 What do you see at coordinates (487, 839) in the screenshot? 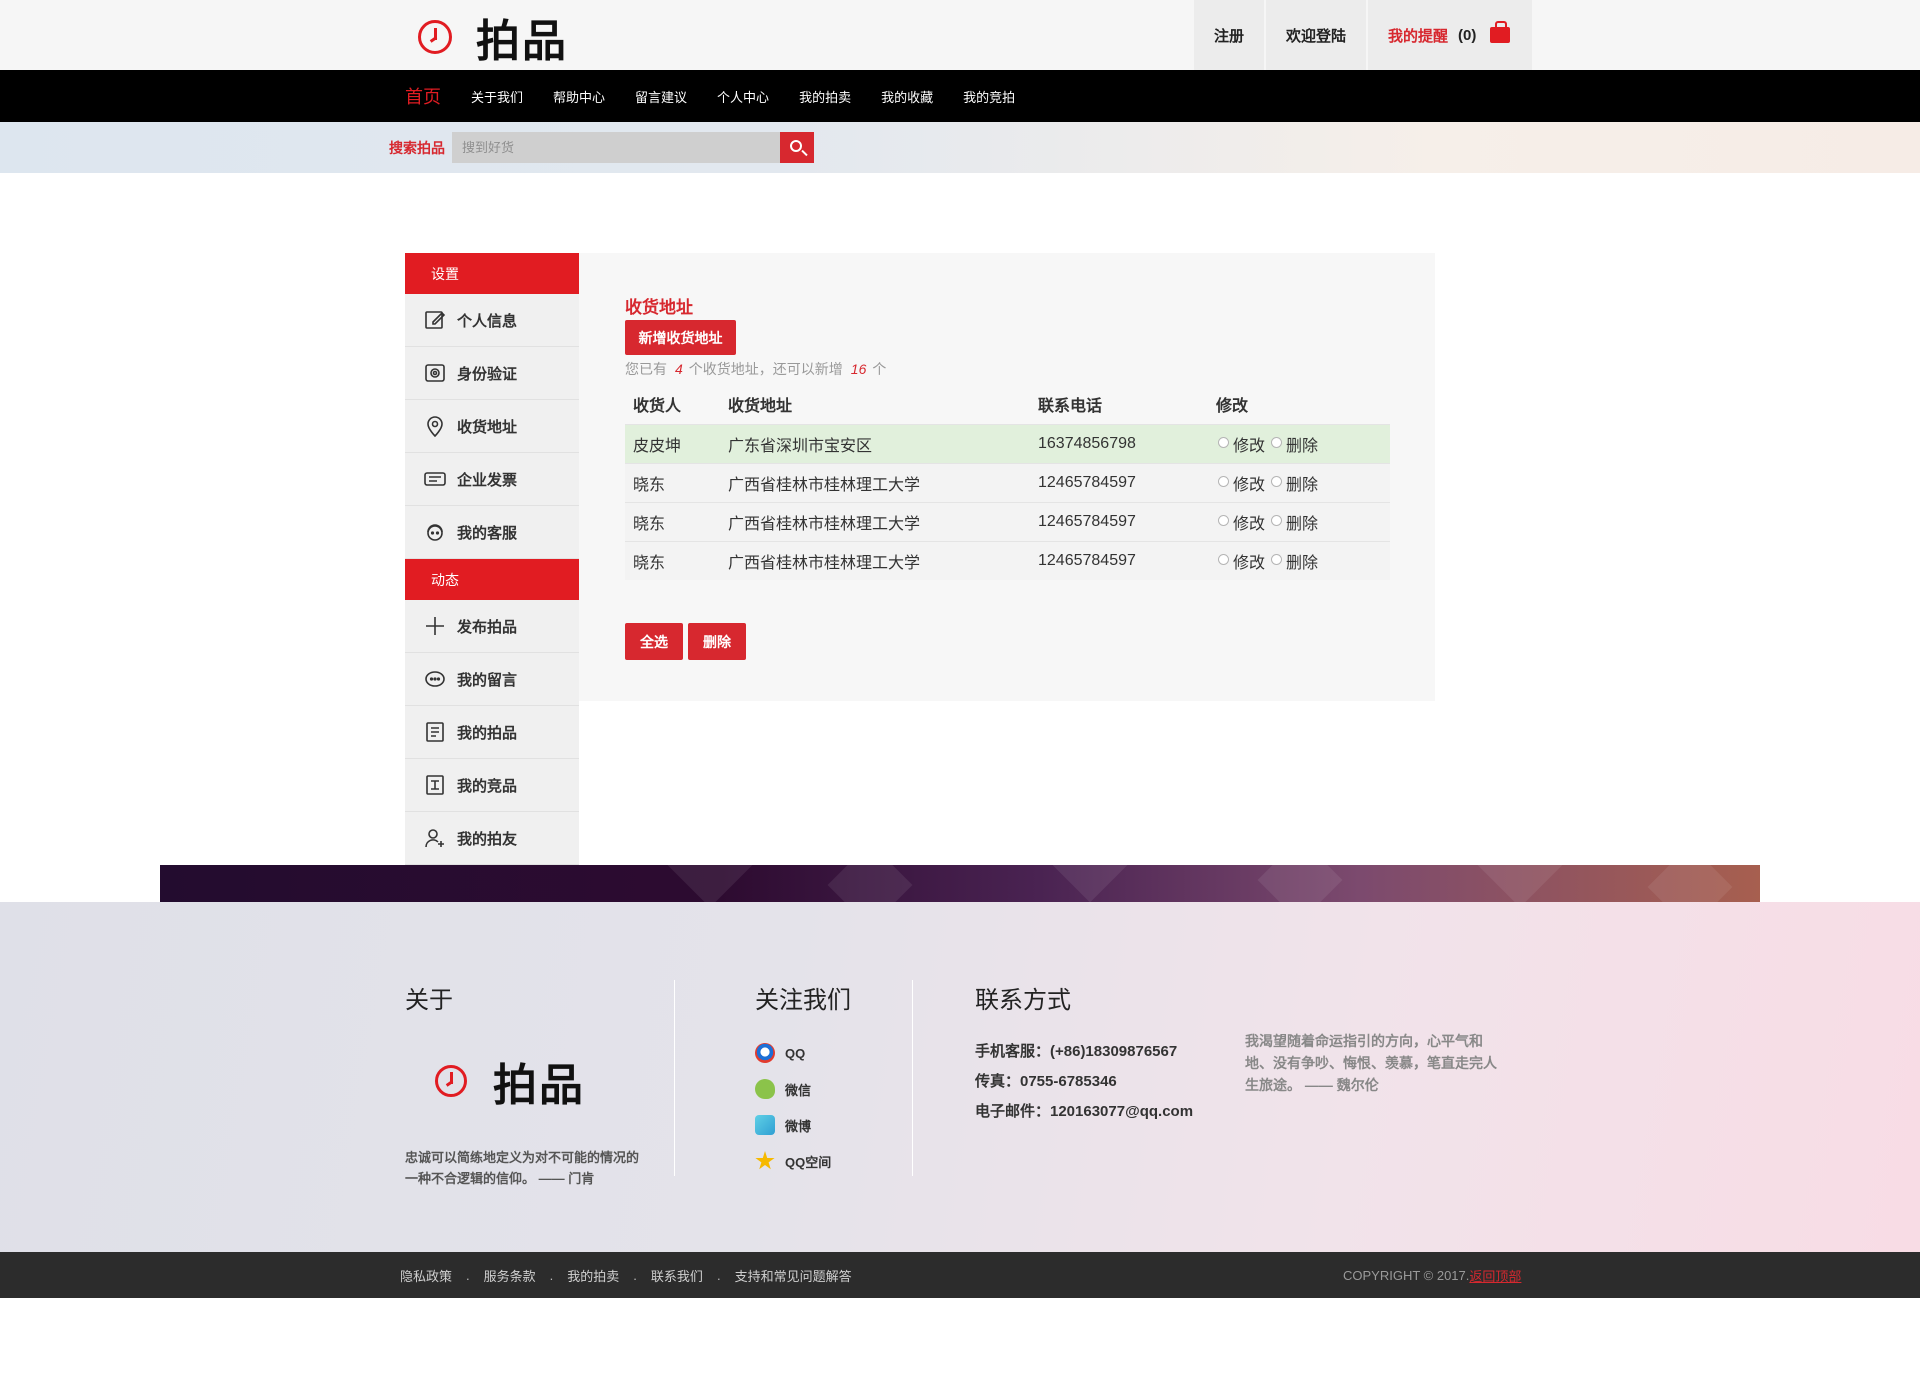
I see `sidebar-item-label: 我的拍友` at bounding box center [487, 839].